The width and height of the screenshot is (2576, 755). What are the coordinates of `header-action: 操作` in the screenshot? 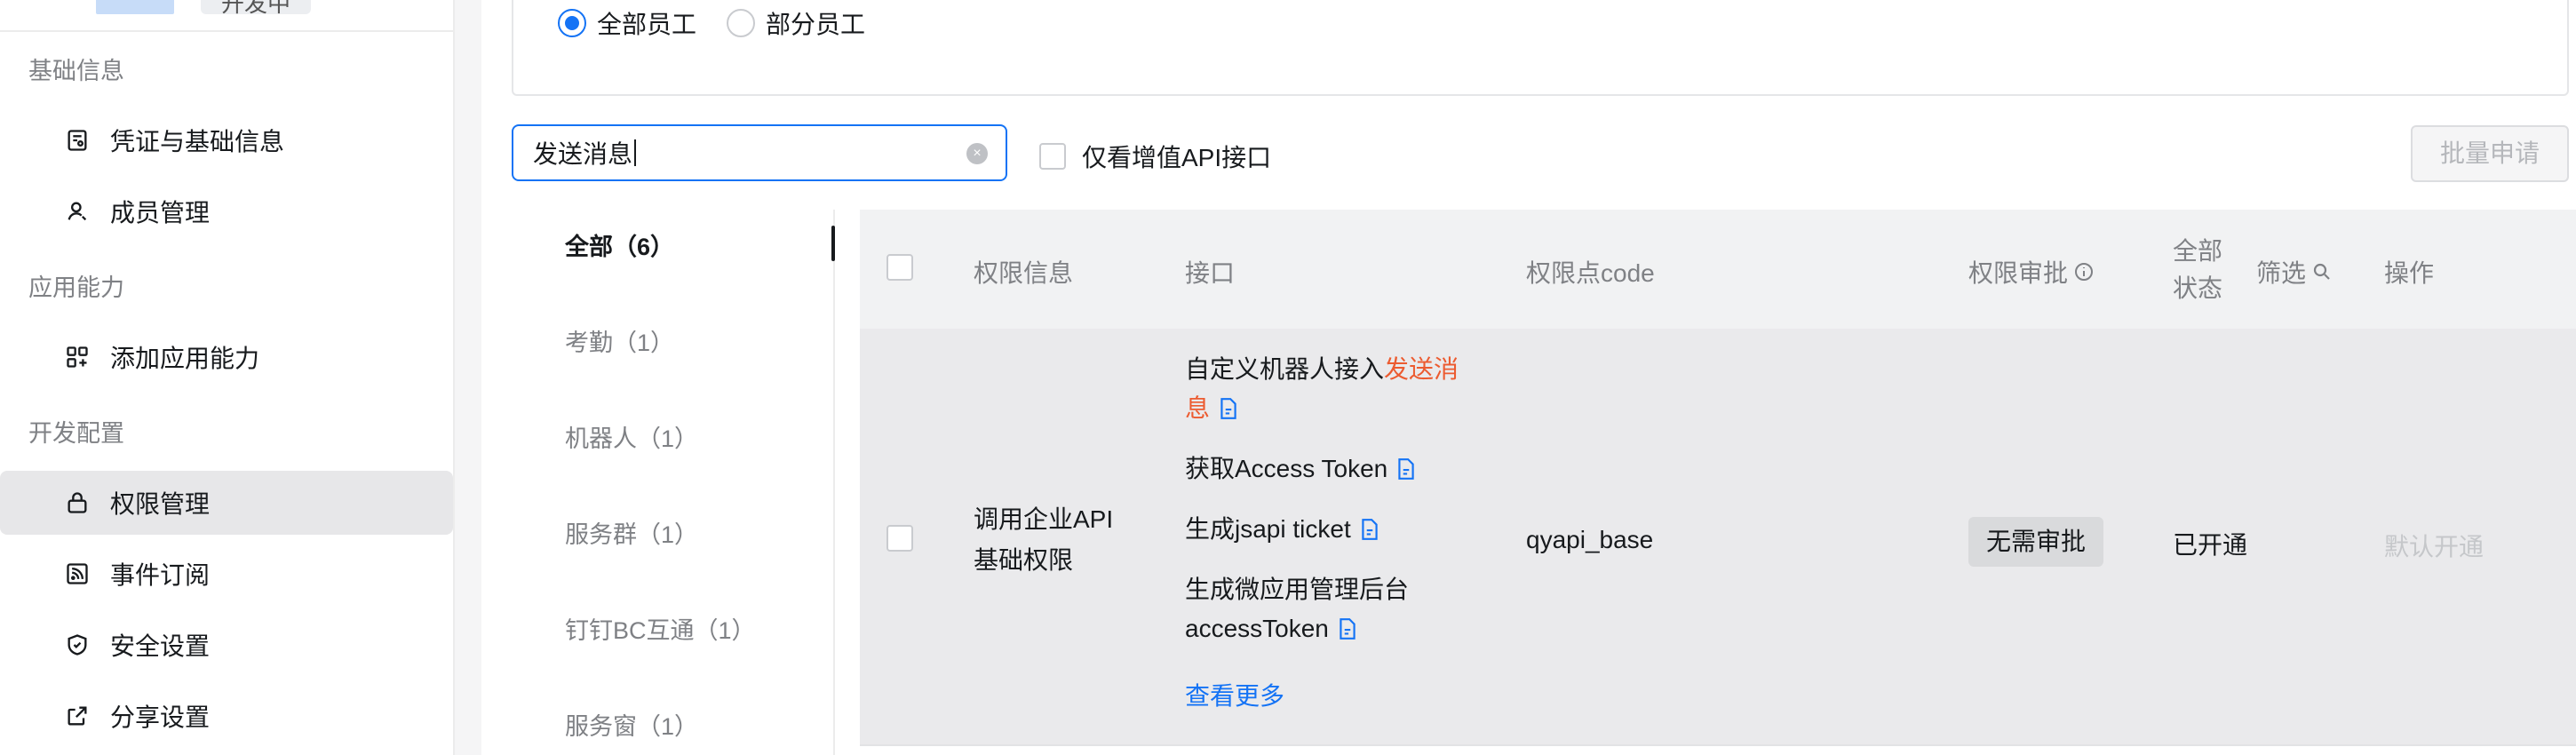 It's located at (2409, 273).